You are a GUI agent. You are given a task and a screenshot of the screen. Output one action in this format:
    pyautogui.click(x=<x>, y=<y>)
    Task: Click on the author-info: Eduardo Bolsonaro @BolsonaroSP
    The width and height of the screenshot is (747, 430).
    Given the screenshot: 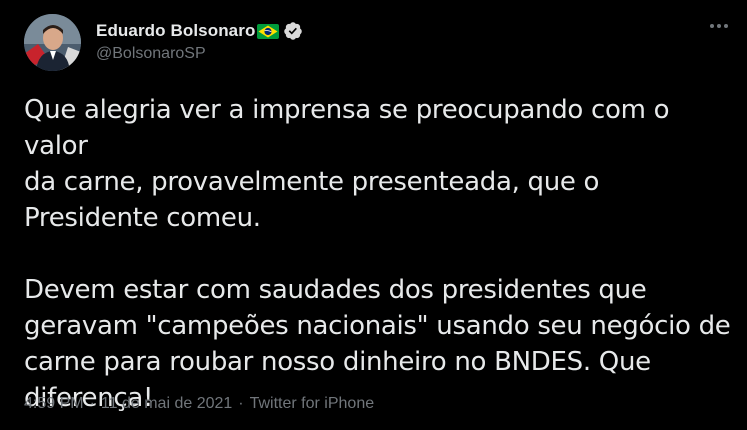 What is the action you would take?
    pyautogui.click(x=199, y=41)
    